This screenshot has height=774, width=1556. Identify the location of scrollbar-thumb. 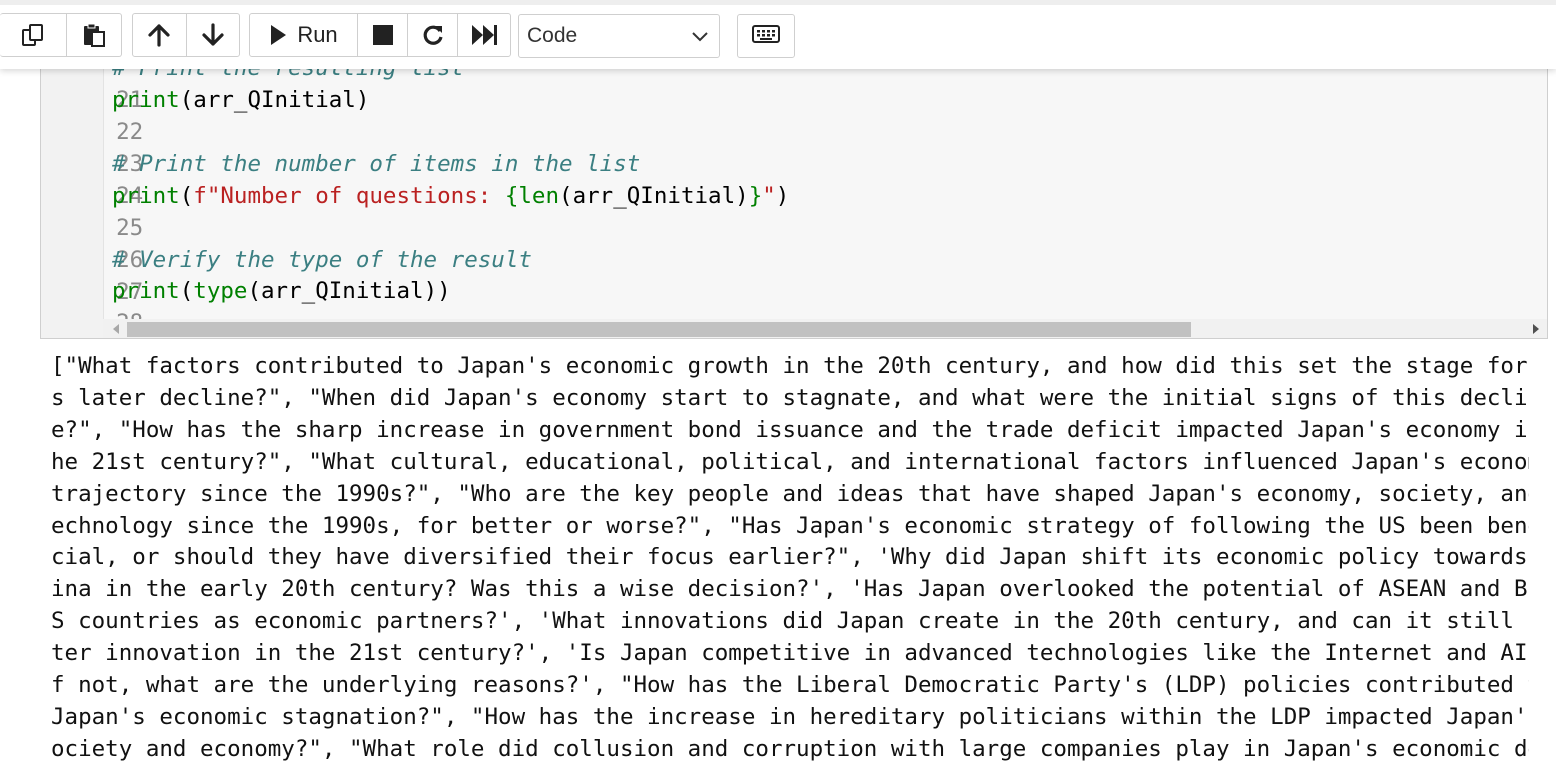
(659, 329).